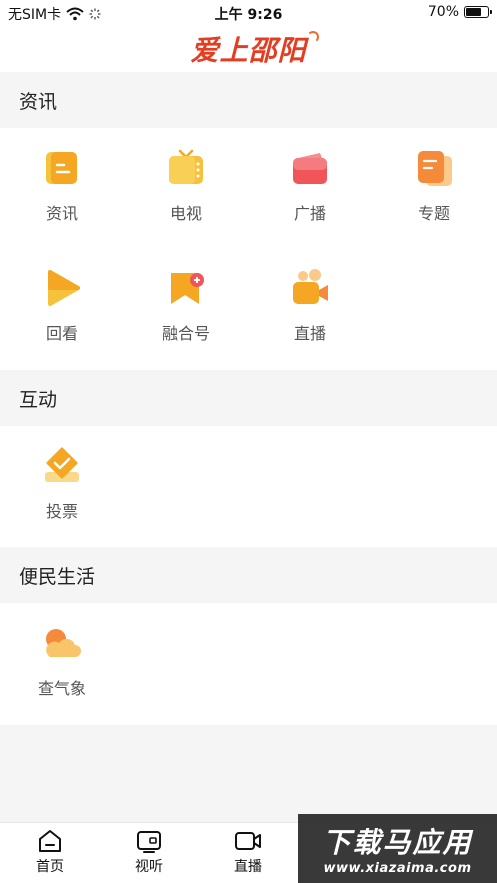 This screenshot has width=497, height=883. What do you see at coordinates (310, 286) in the screenshot?
I see `live-camera-icon` at bounding box center [310, 286].